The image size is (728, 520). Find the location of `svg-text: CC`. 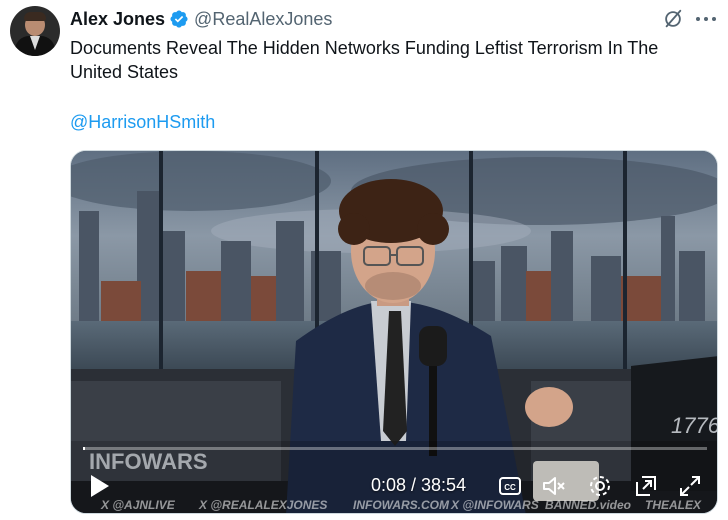

svg-text: CC is located at coordinates (510, 487).